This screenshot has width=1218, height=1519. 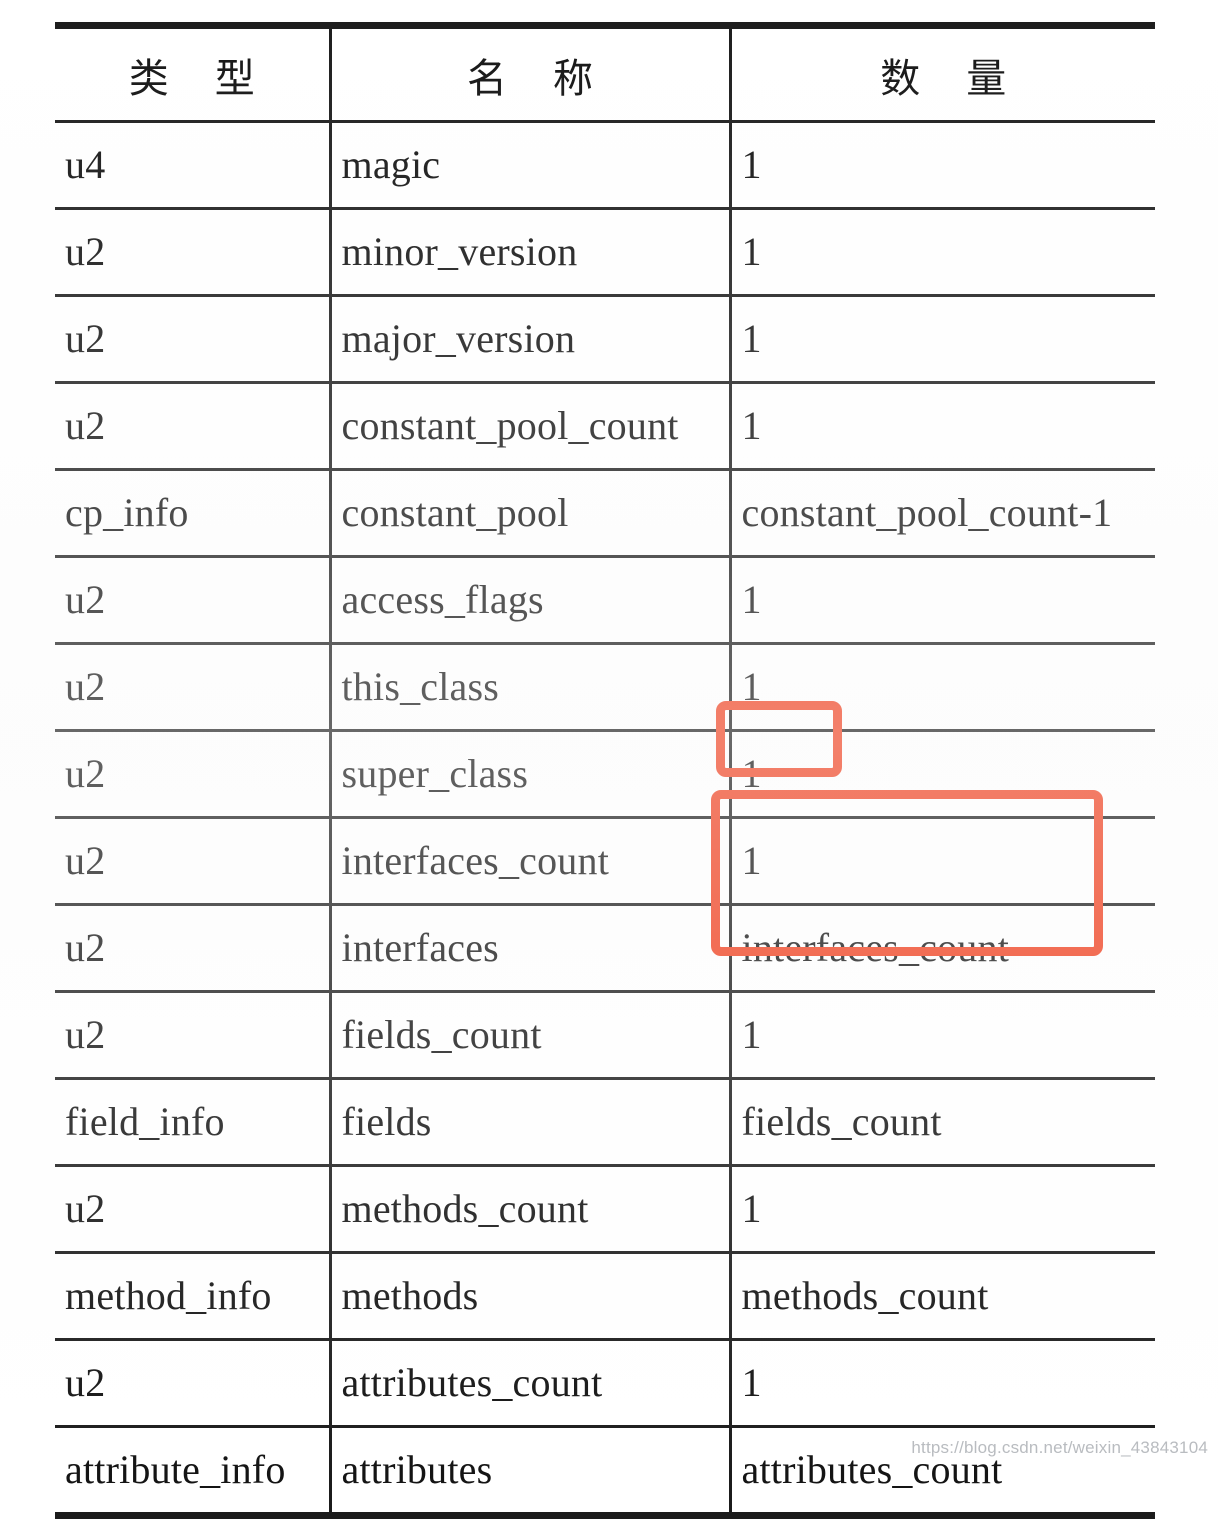 I want to click on cell-name: super_class, so click(x=531, y=774).